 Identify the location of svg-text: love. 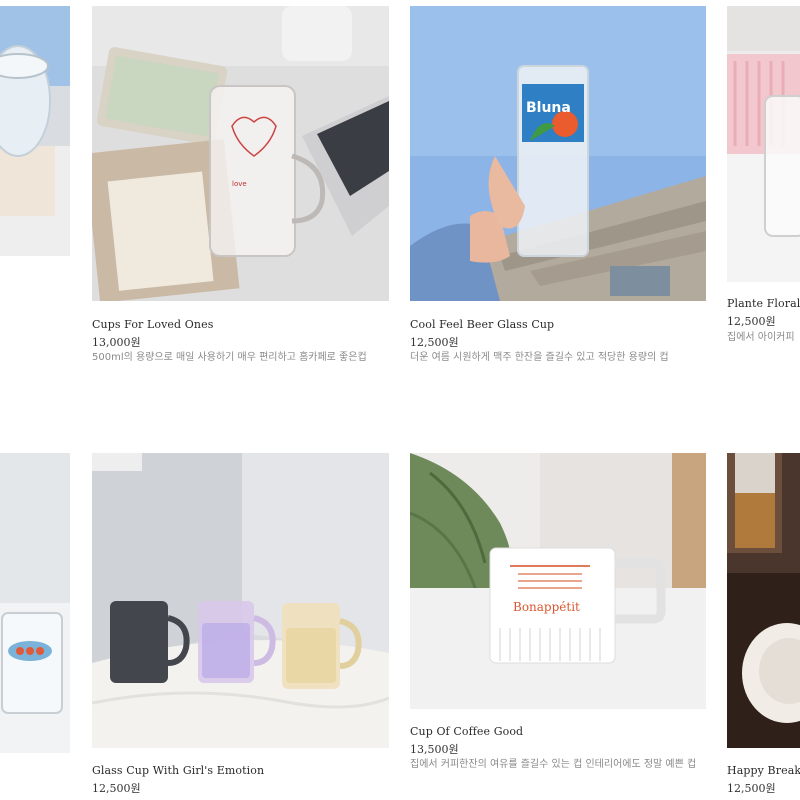
(239, 184).